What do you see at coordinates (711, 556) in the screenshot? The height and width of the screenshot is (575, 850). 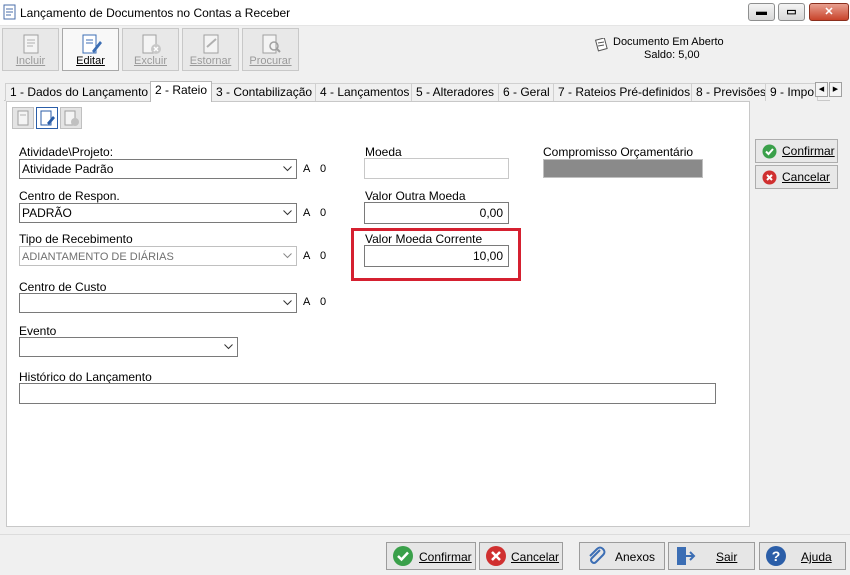 I see `sair-button: Sair` at bounding box center [711, 556].